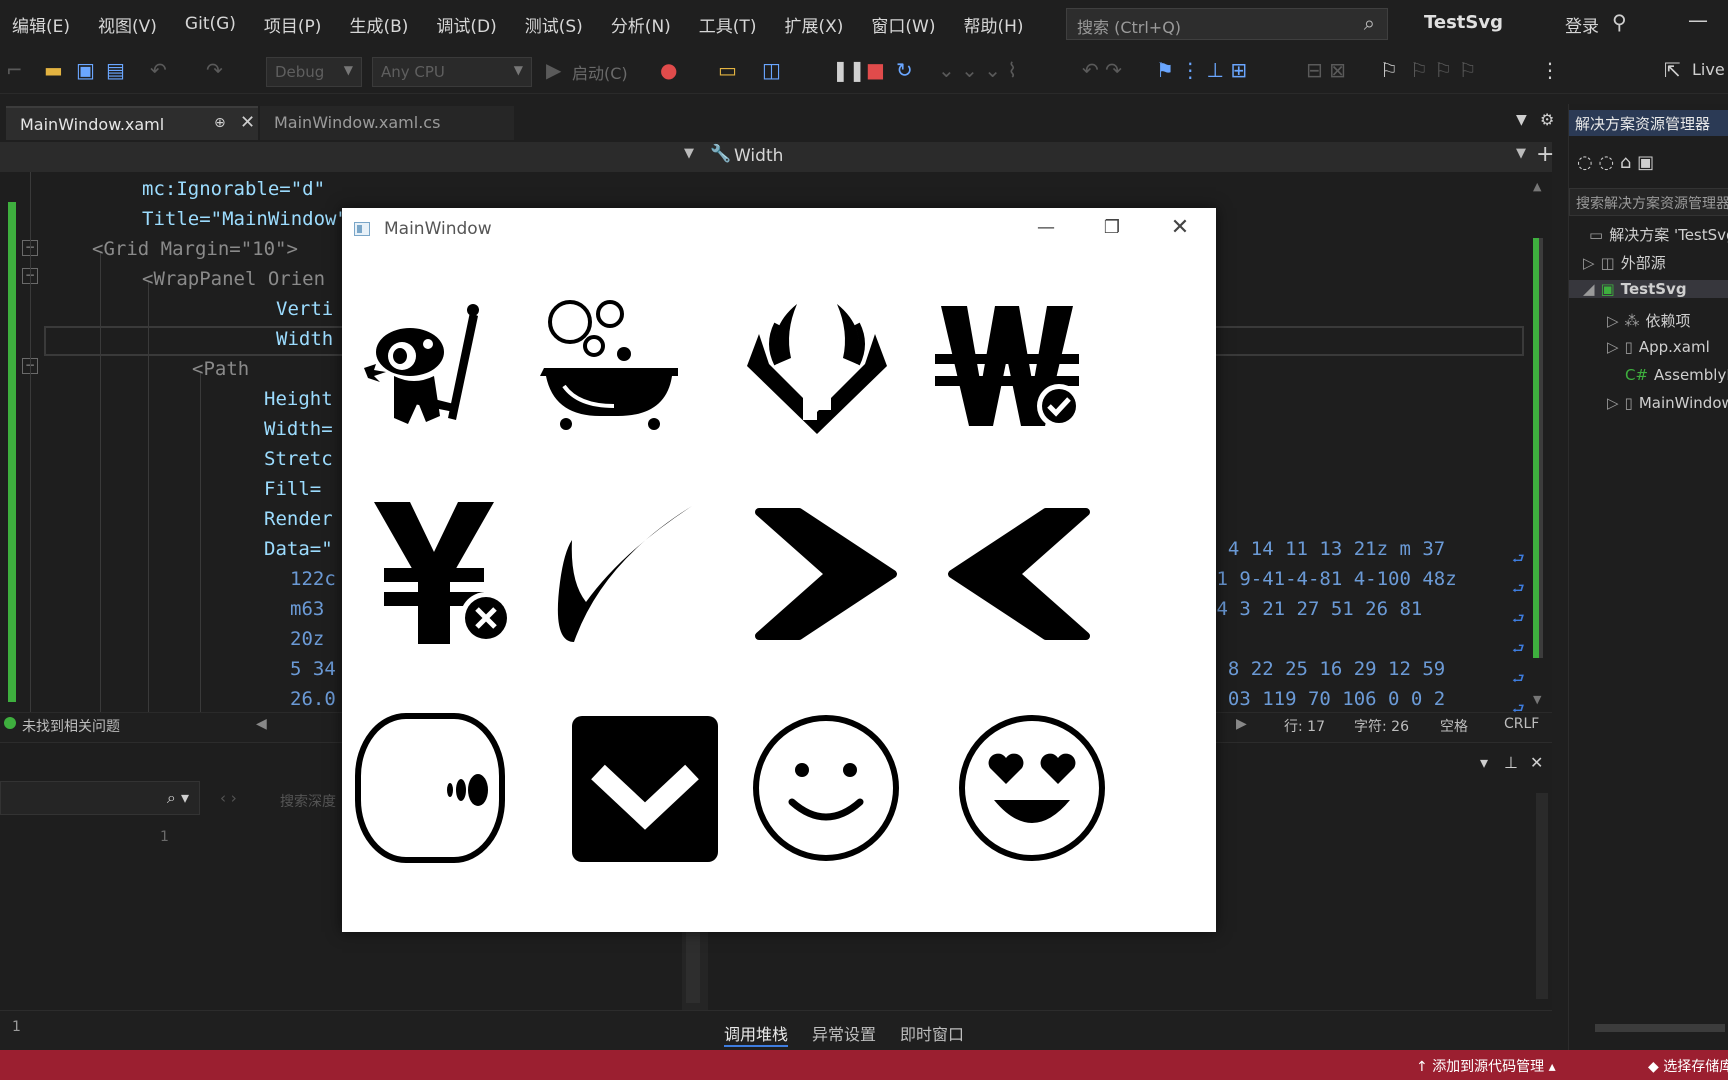  What do you see at coordinates (261, 724) in the screenshot?
I see `scroll-left-icon: ◀` at bounding box center [261, 724].